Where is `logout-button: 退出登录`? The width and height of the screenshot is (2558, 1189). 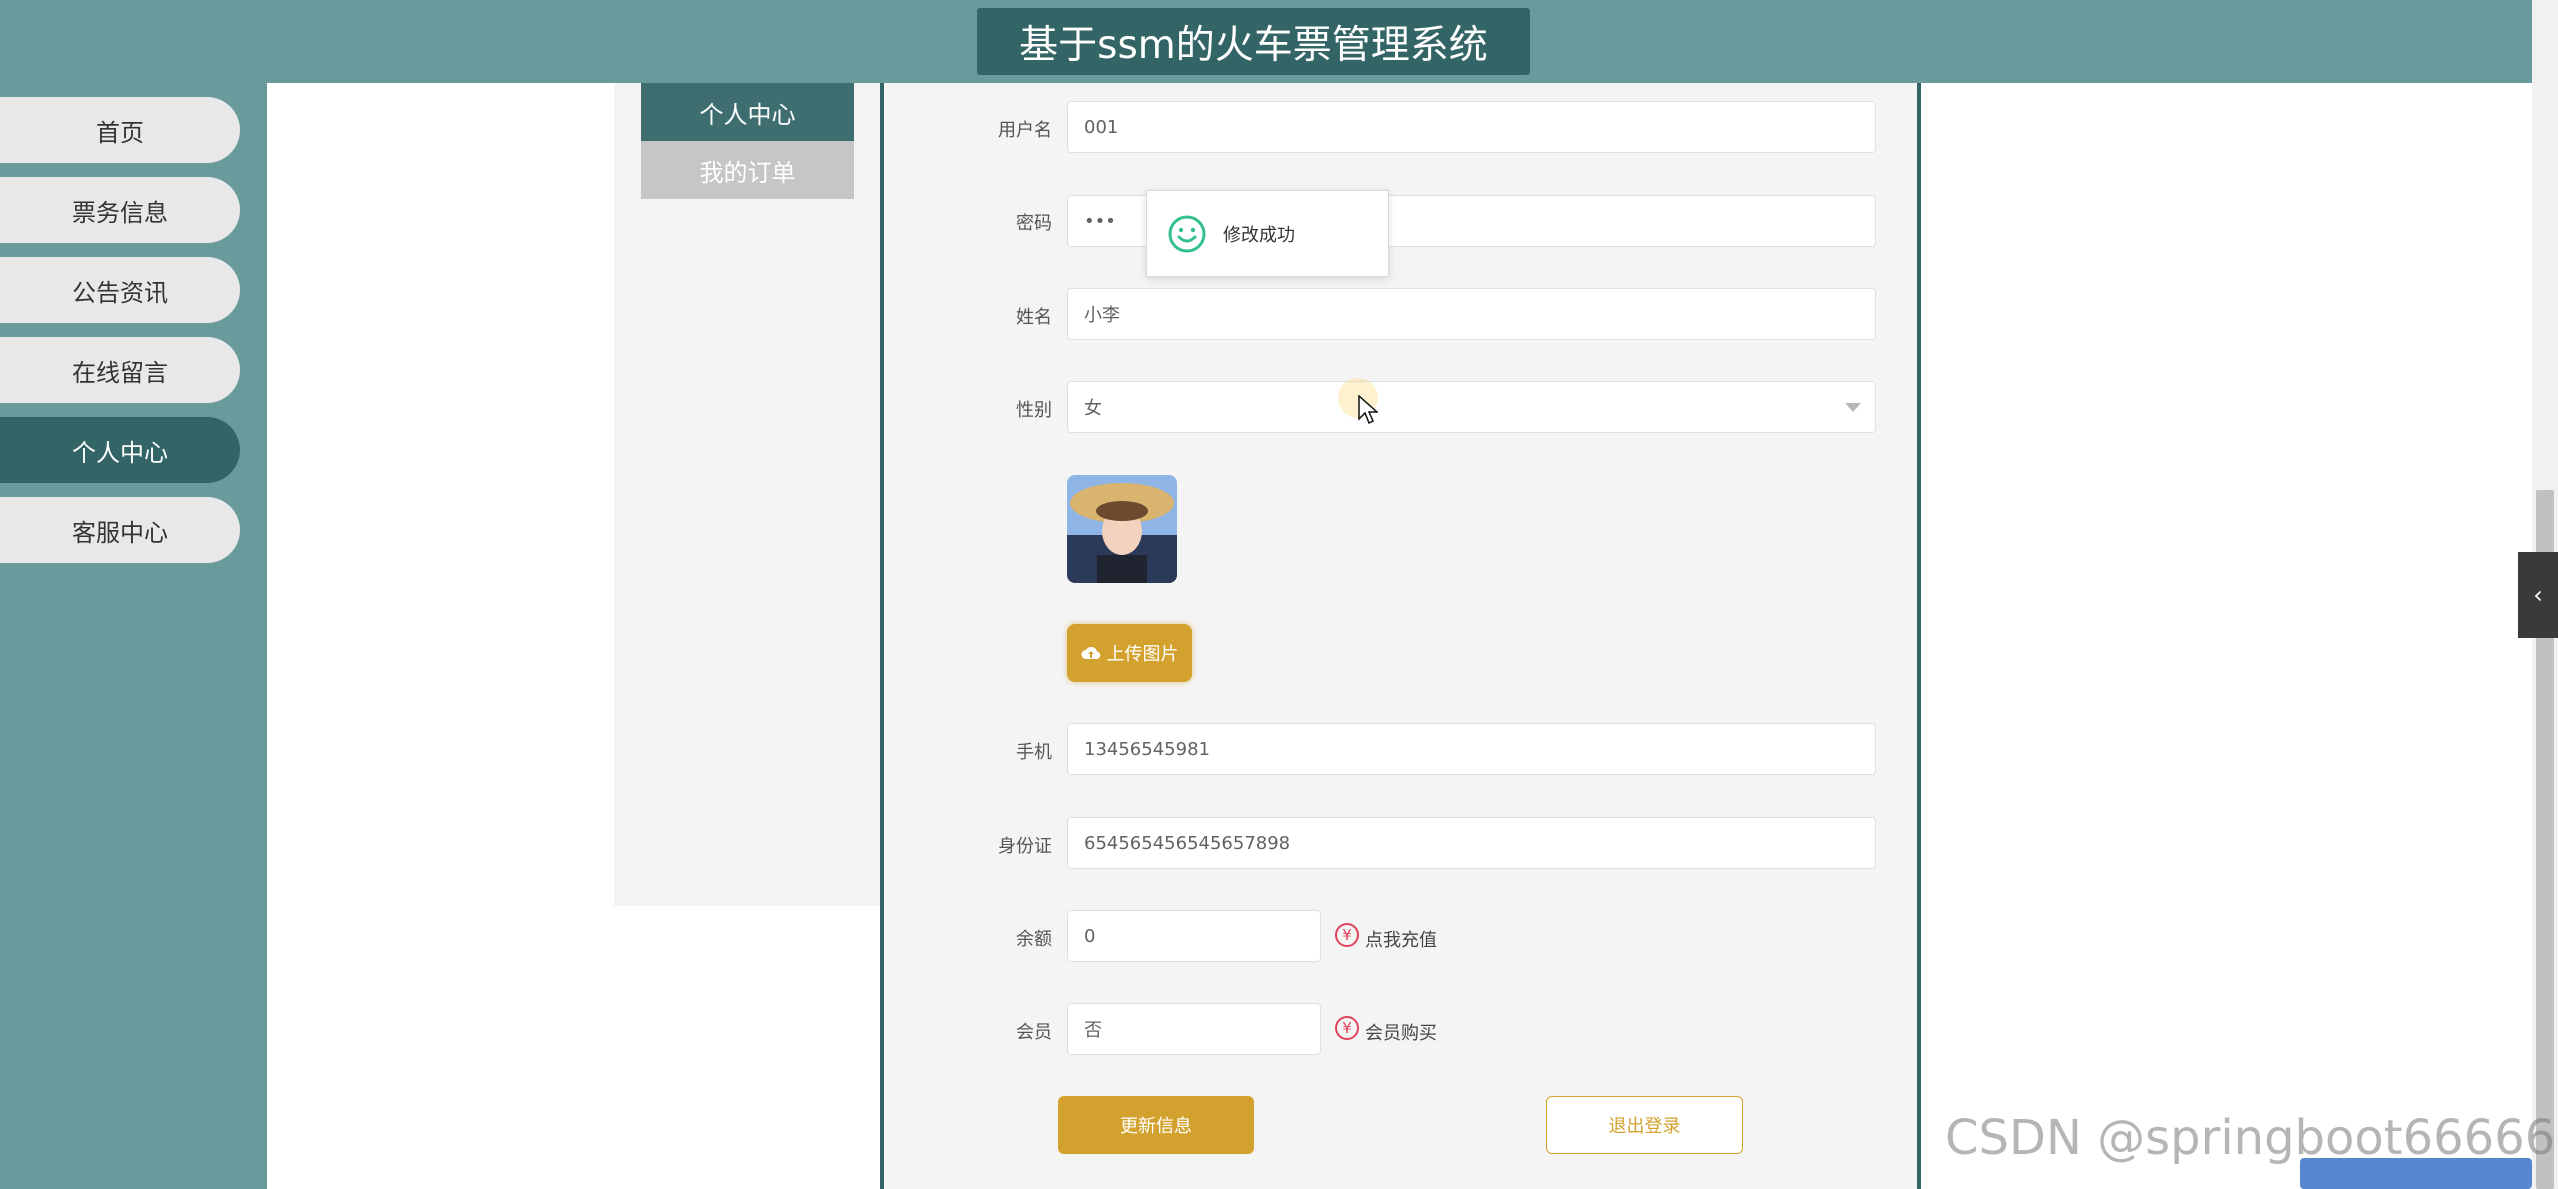
logout-button: 退出登录 is located at coordinates (1644, 1125).